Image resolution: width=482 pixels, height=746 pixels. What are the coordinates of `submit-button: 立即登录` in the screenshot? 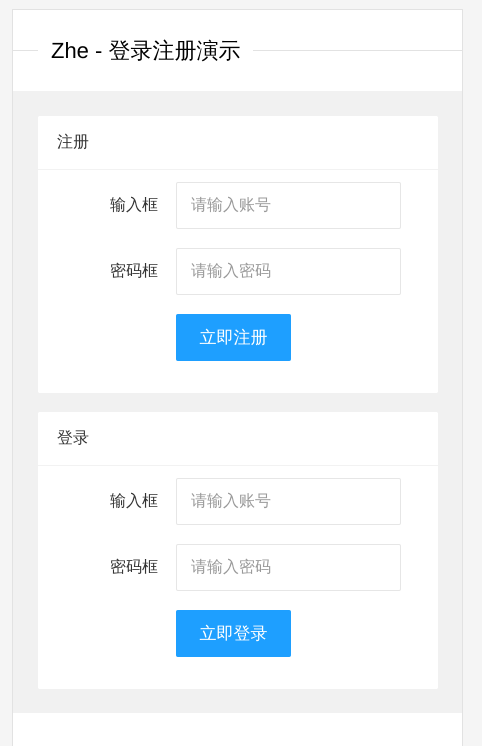 It's located at (233, 633).